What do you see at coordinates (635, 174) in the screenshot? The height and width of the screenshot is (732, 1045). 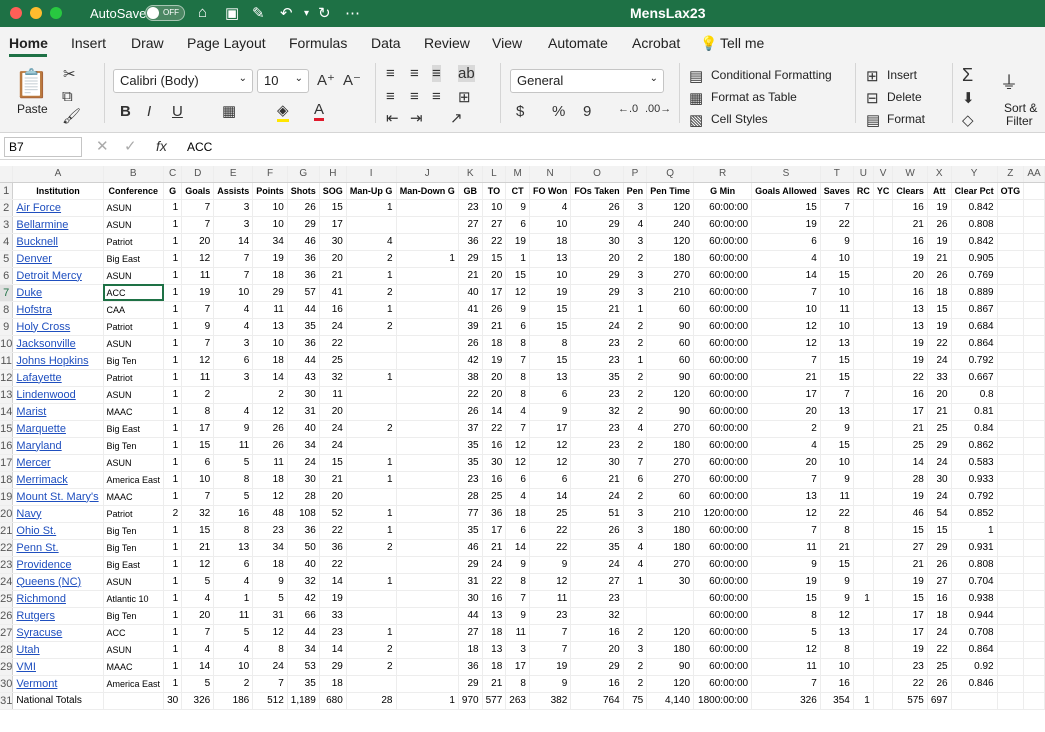 I see `column-header: P` at bounding box center [635, 174].